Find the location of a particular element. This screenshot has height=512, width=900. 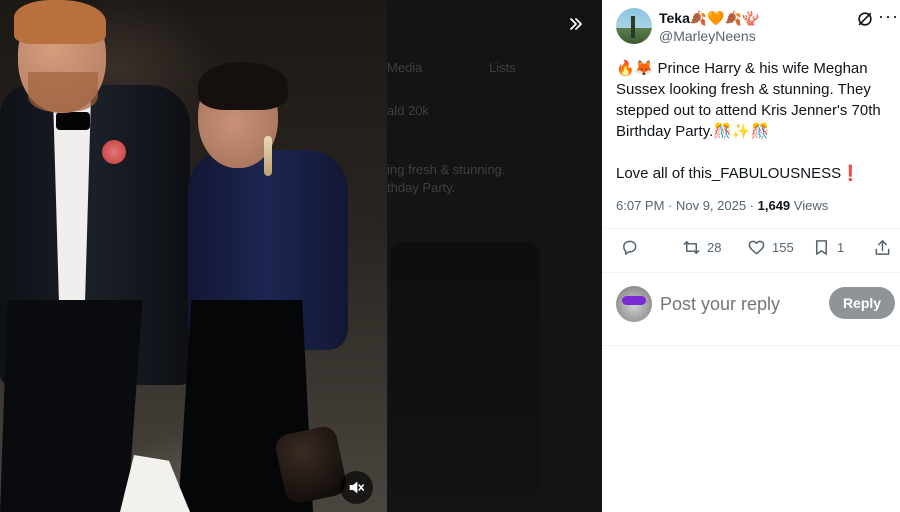

reply-action is located at coordinates (632, 247).